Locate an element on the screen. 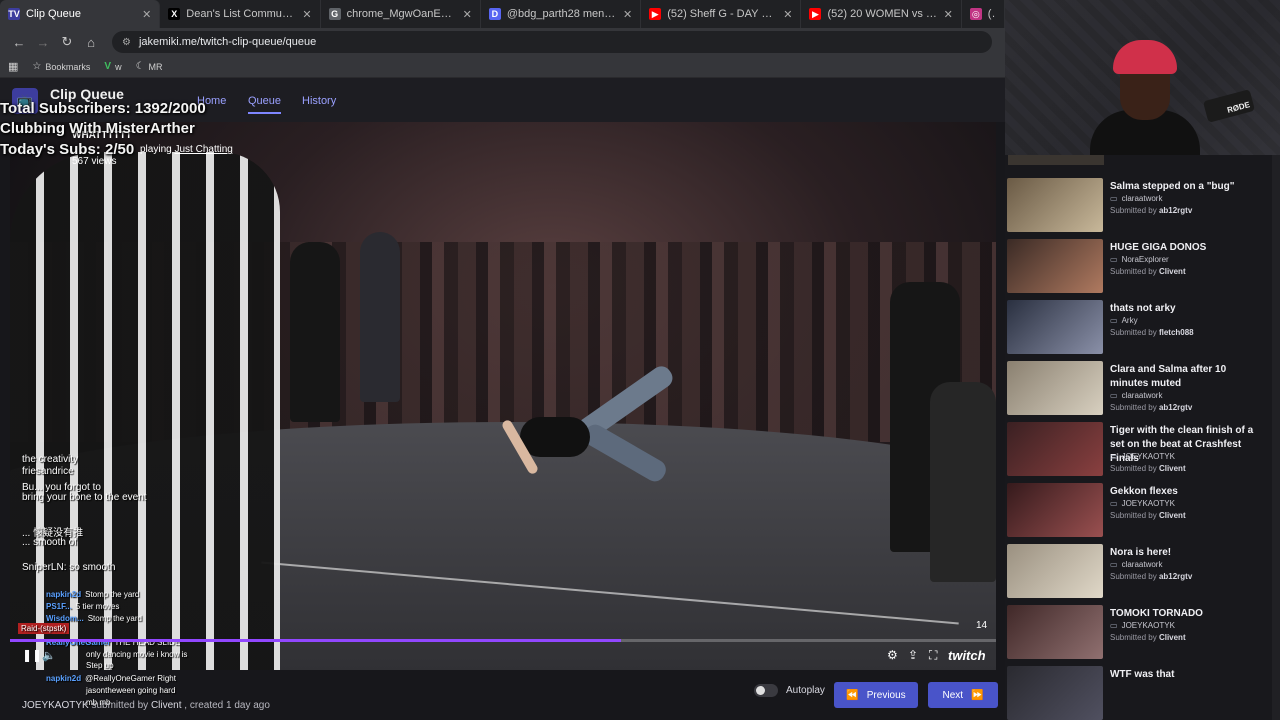 The image size is (1280, 720). rewind-icon: ⏪ is located at coordinates (852, 695).